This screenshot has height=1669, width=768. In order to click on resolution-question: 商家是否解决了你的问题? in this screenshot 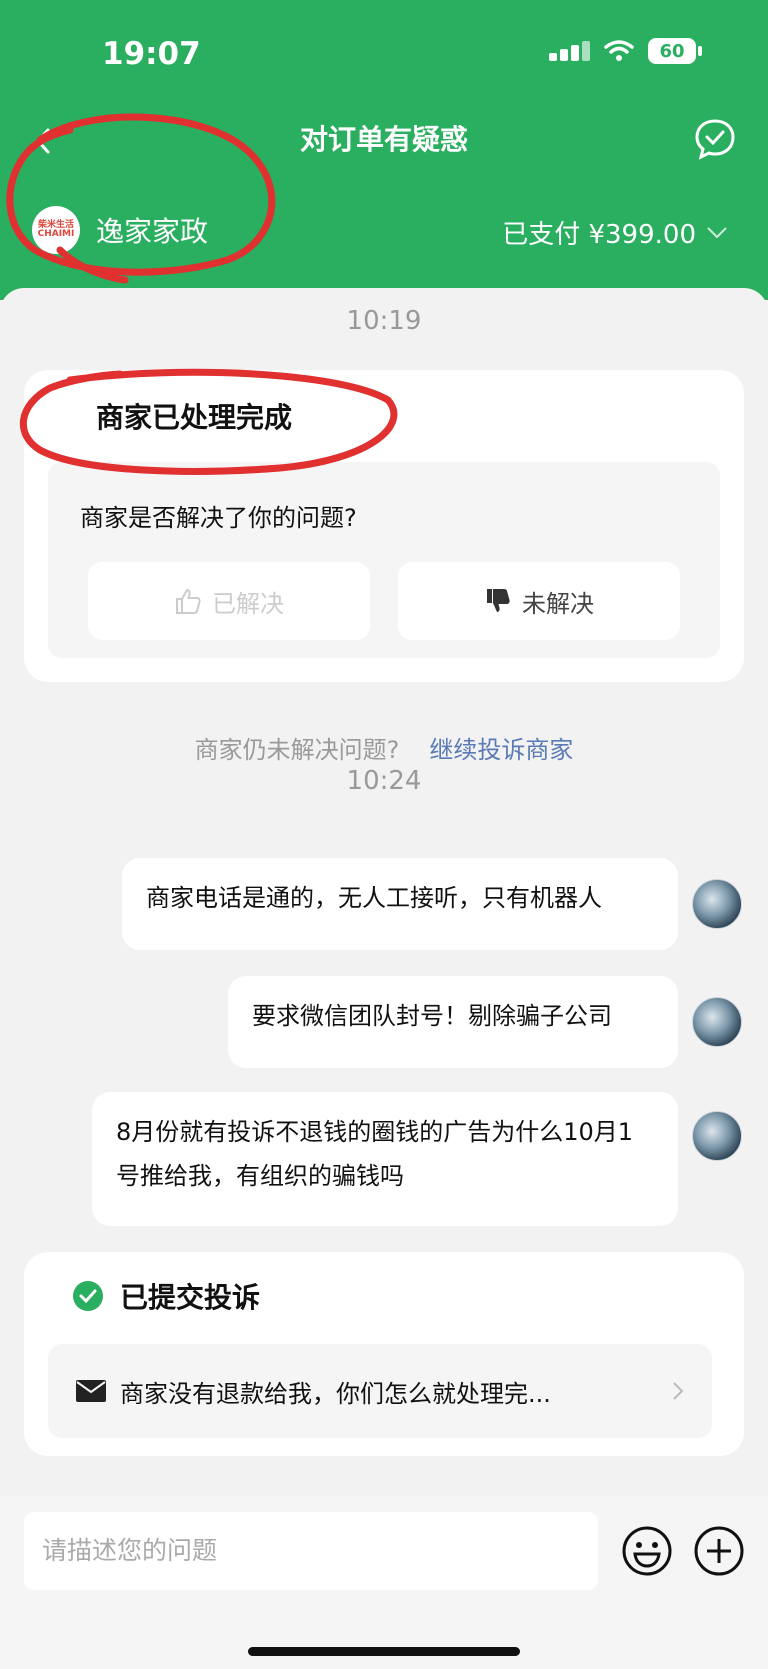, I will do `click(218, 518)`.